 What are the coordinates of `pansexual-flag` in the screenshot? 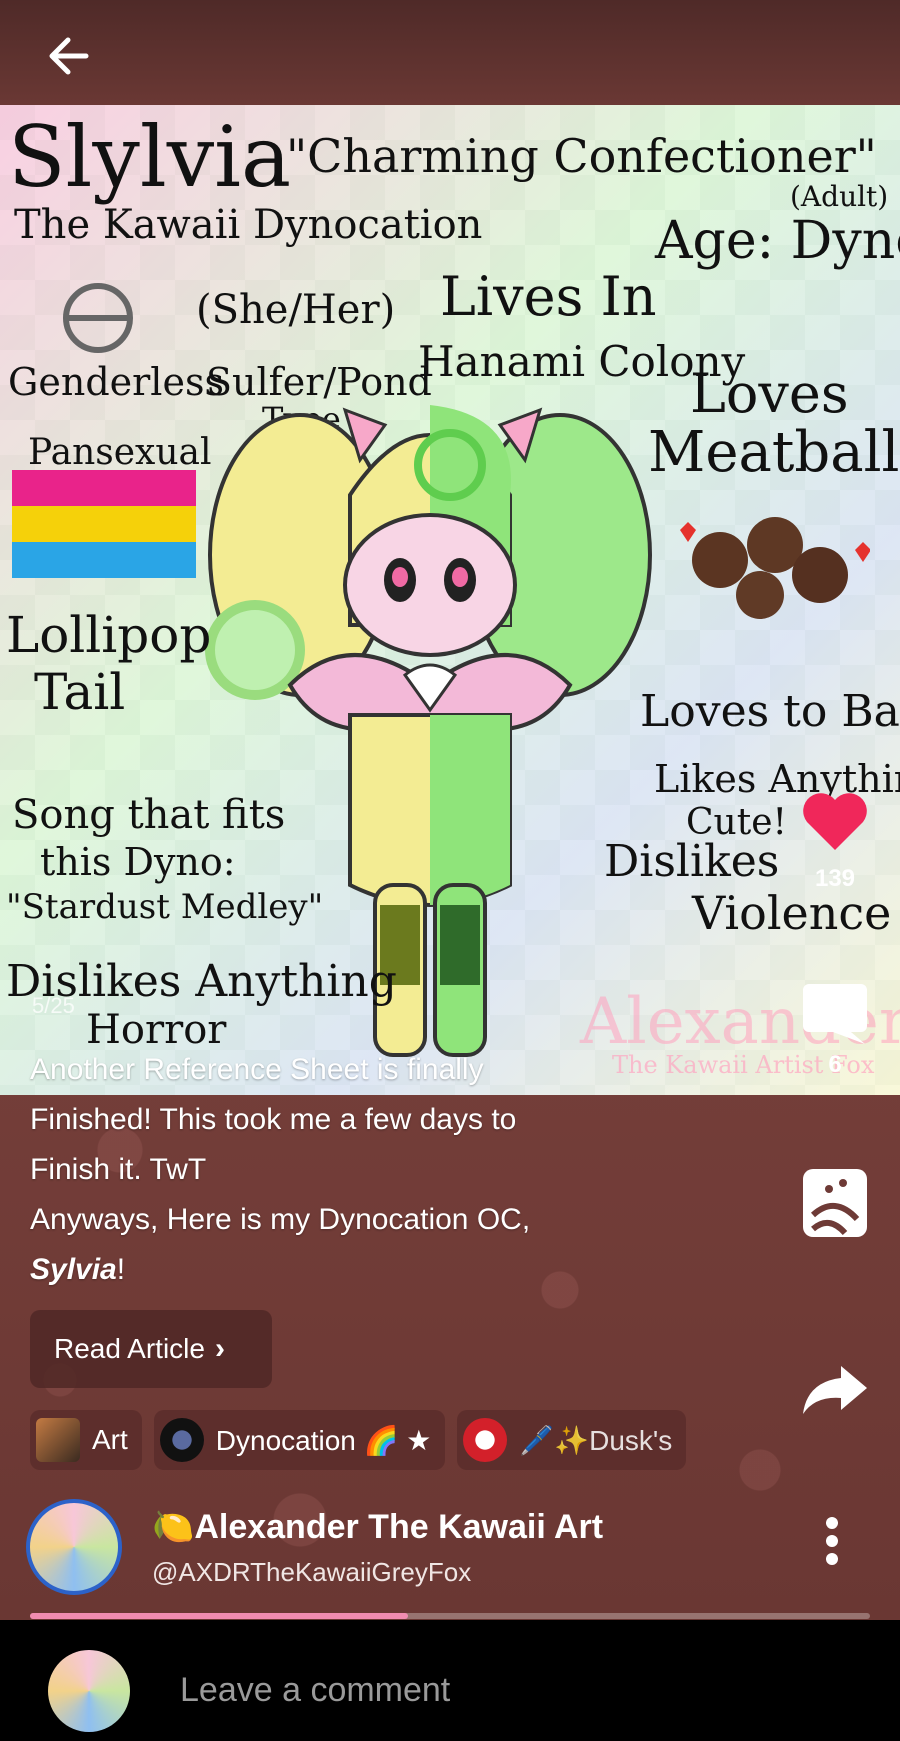 It's located at (104, 524).